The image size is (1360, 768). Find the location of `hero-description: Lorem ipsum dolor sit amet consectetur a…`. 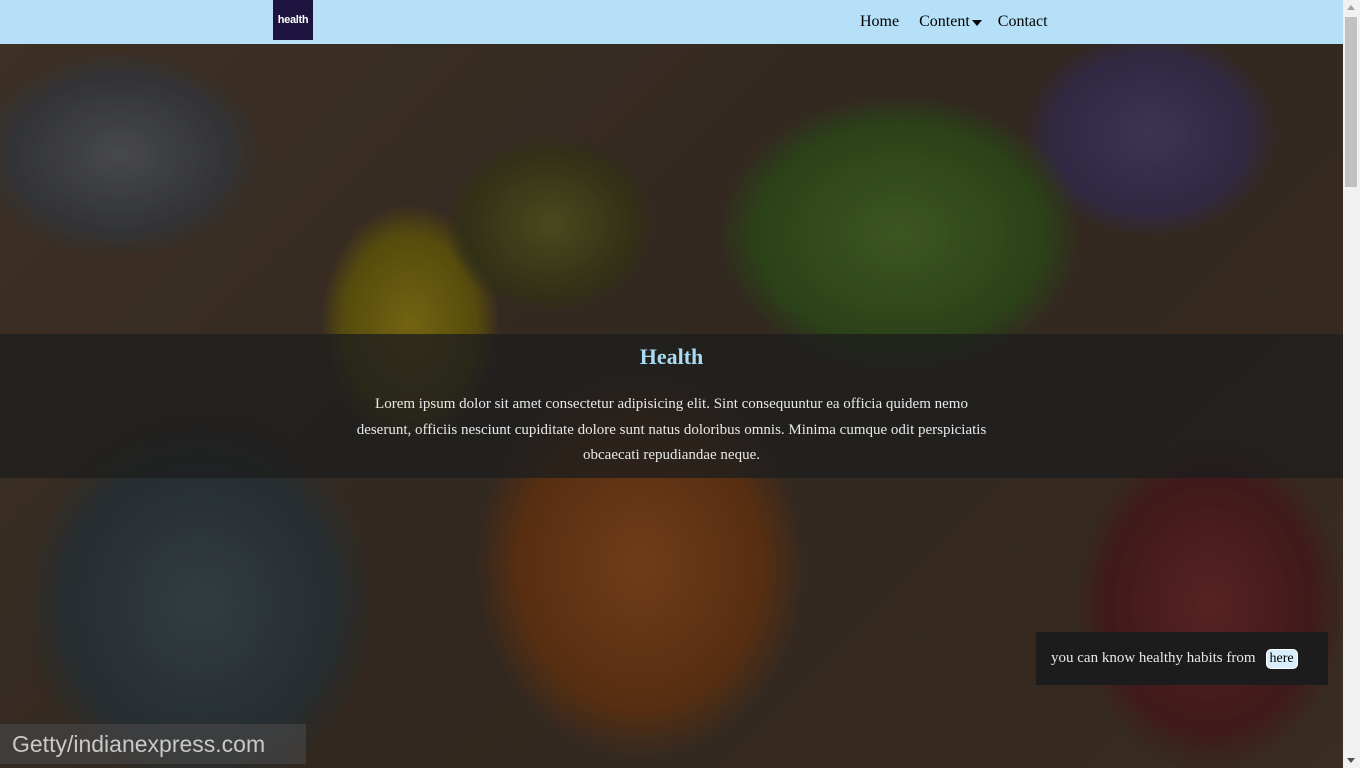

hero-description: Lorem ipsum dolor sit amet consectetur a… is located at coordinates (671, 429).